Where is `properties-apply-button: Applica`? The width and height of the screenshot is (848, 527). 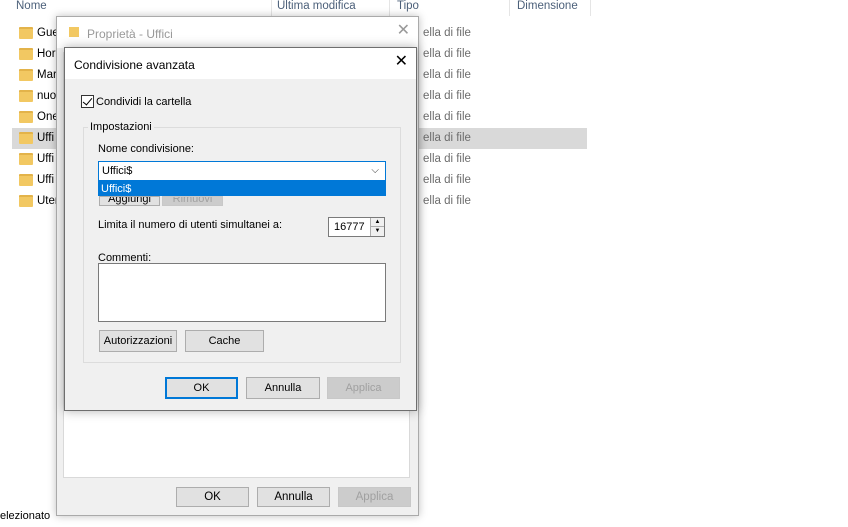 properties-apply-button: Applica is located at coordinates (374, 497).